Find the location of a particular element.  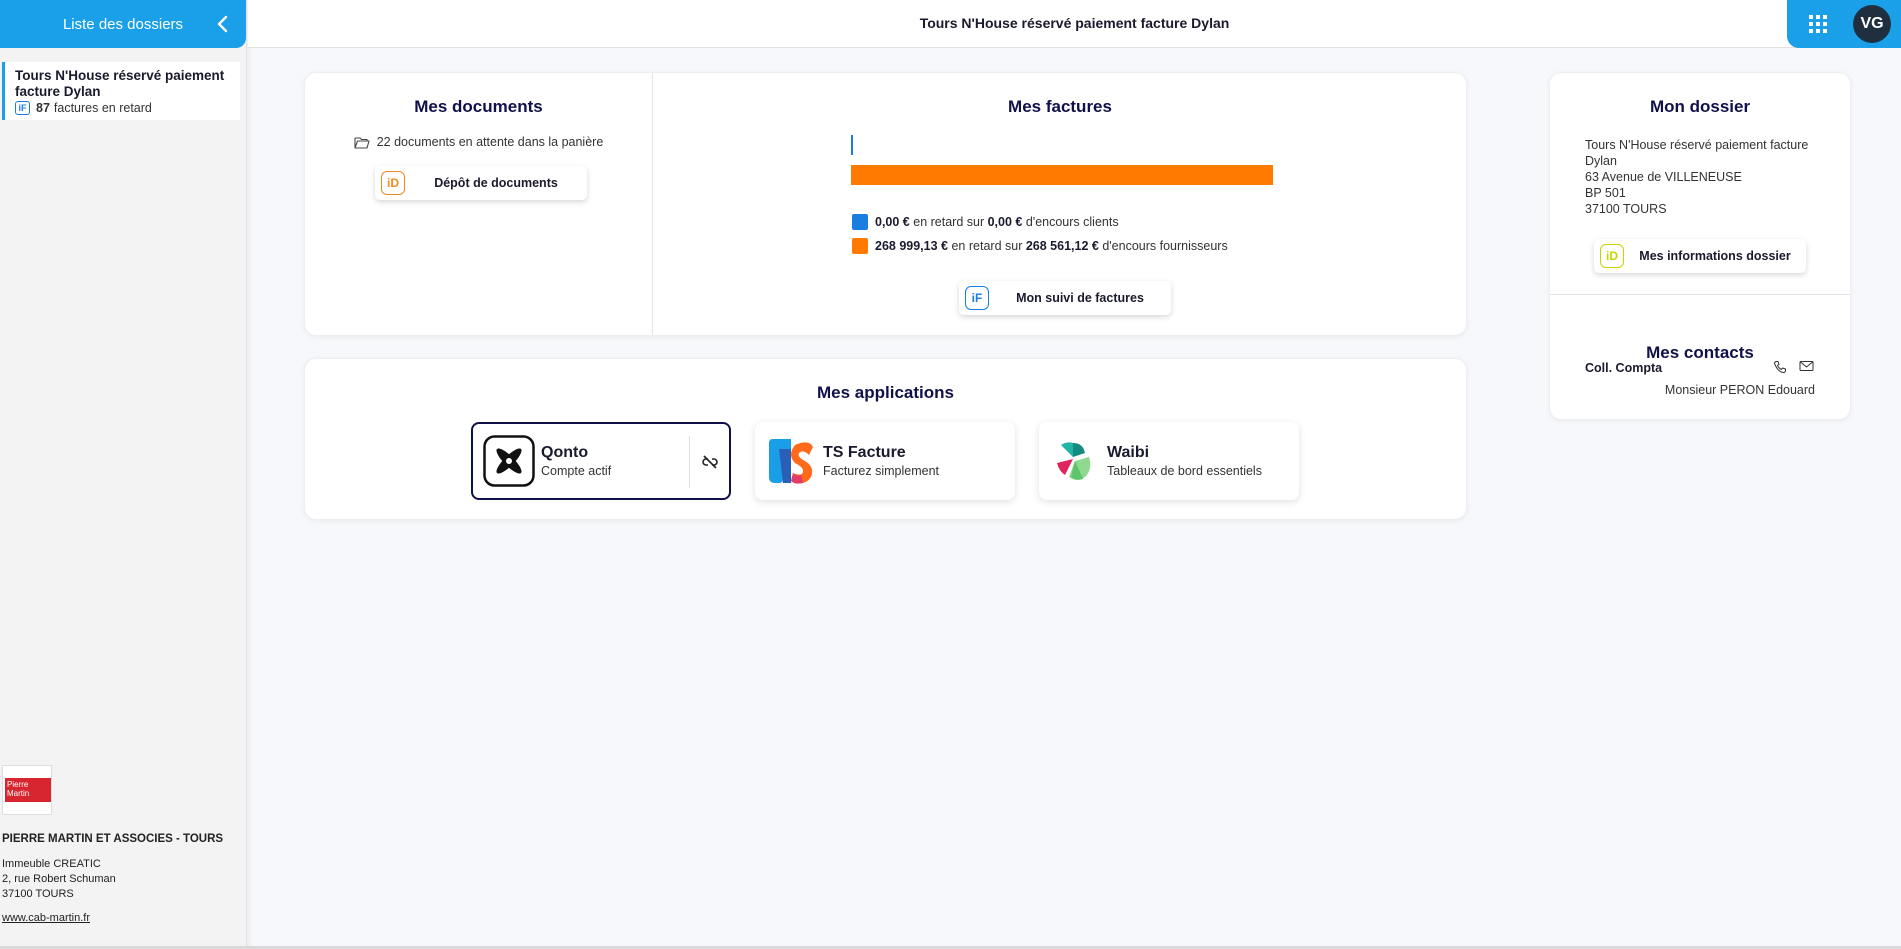

firm-logo-text: Pierre Martin is located at coordinates (28, 790).